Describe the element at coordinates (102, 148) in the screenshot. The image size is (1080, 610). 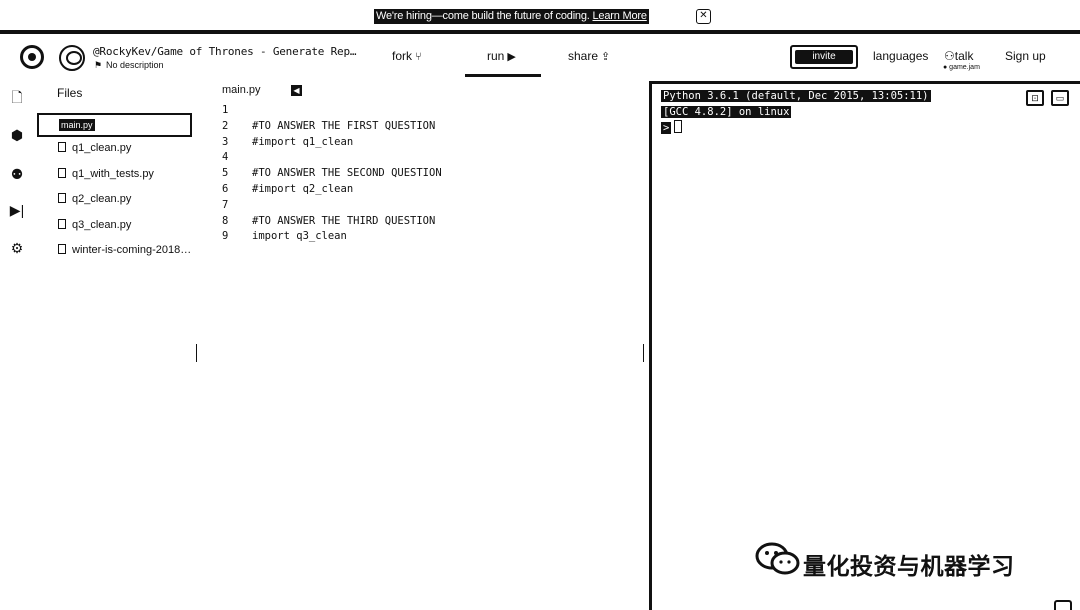
I see `file-name: q1_clean.py` at that location.